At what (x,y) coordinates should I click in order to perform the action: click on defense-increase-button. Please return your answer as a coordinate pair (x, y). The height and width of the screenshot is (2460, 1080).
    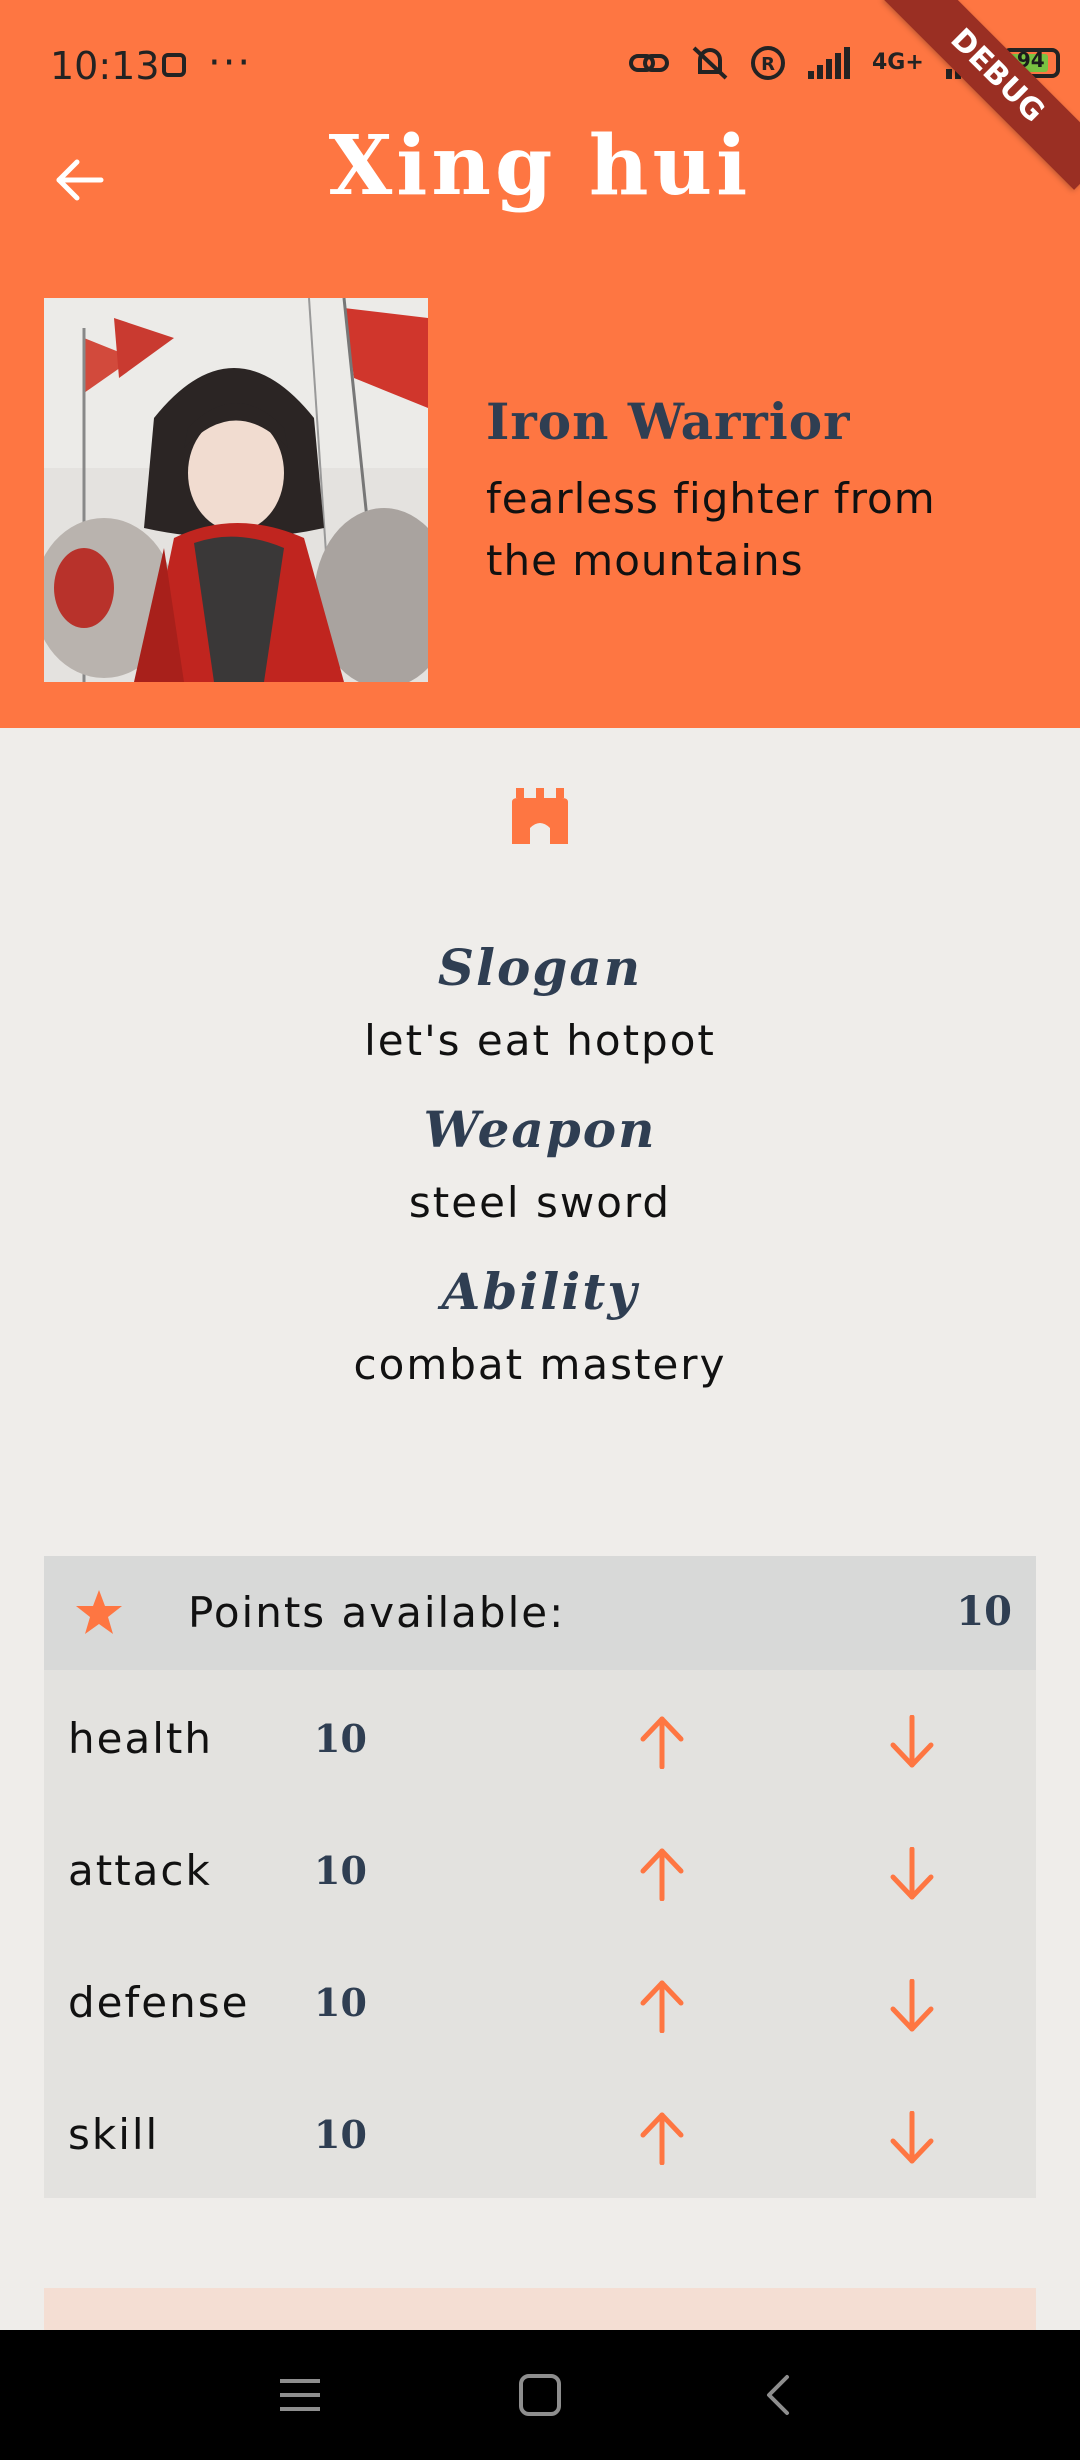
    Looking at the image, I should click on (662, 2006).